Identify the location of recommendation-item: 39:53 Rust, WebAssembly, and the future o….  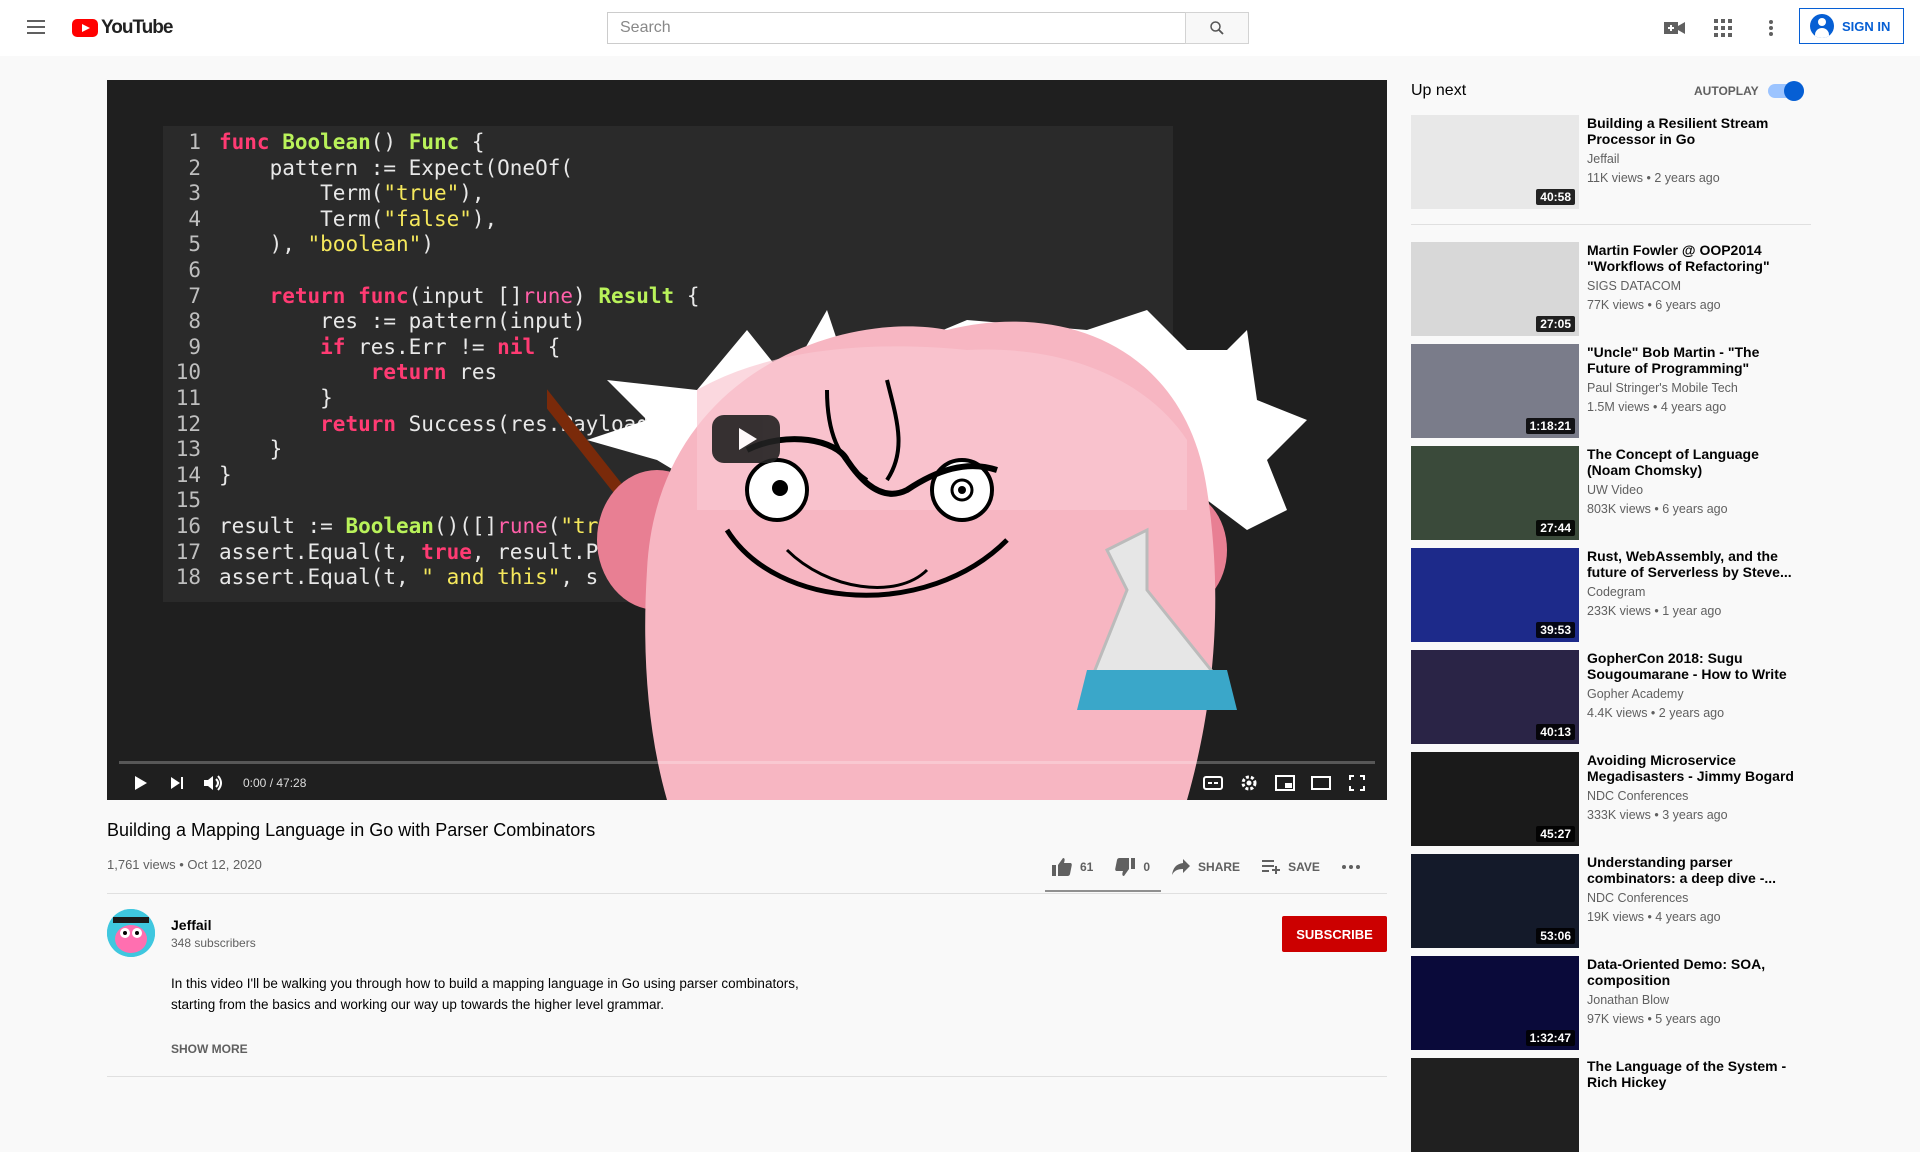
(1611, 595).